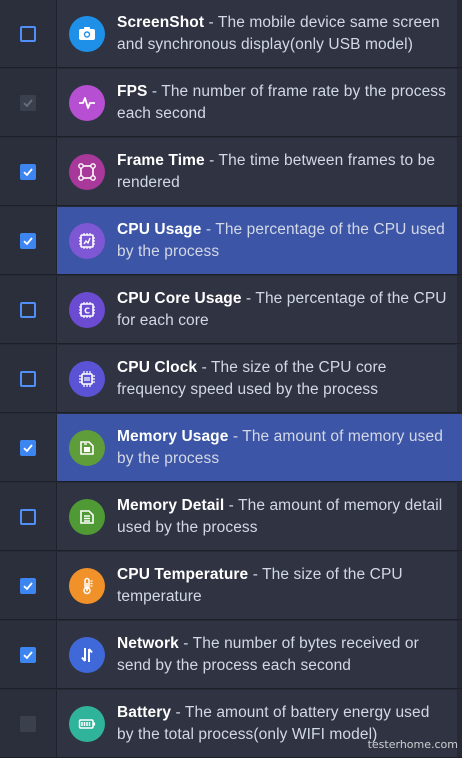 The image size is (462, 758). I want to click on metric-title: CPU Temperature, so click(183, 574).